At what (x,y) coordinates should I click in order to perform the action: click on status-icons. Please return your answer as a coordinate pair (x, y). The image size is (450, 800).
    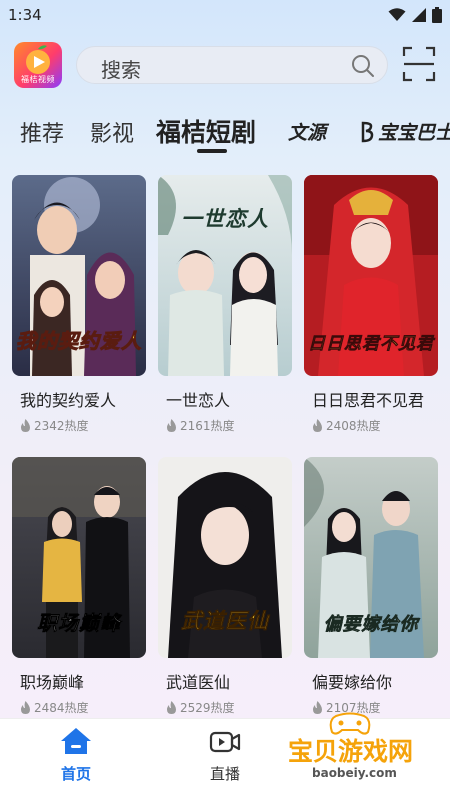
    Looking at the image, I should click on (415, 15).